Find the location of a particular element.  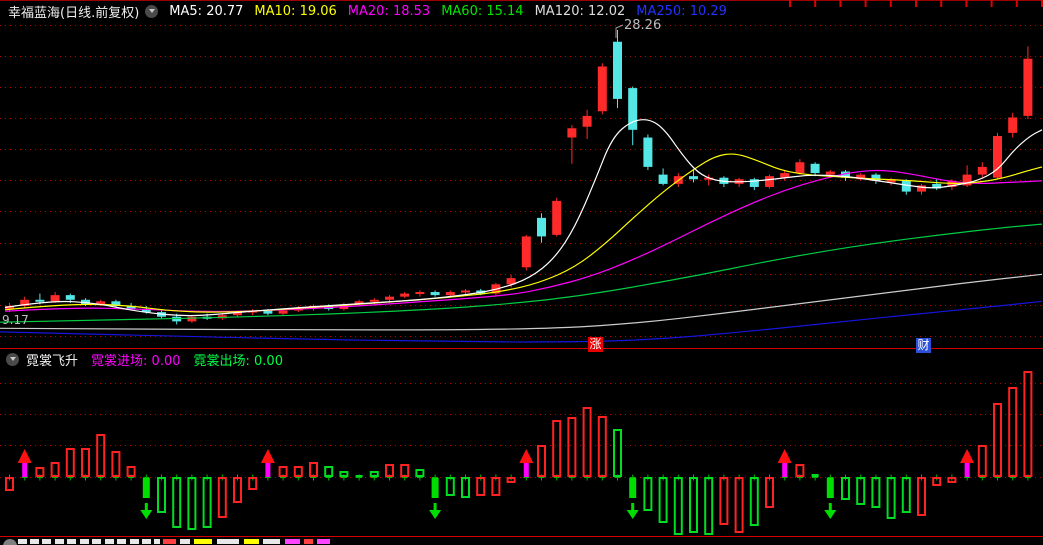

event-badge-cai: 财 is located at coordinates (923, 345).